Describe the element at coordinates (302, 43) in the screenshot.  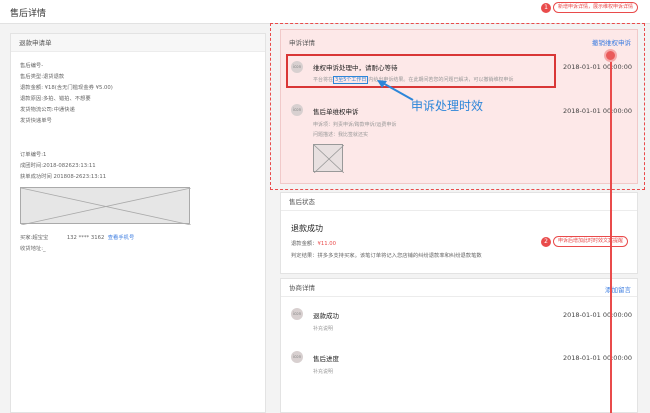
I see `complaint-title: 申诉详情` at that location.